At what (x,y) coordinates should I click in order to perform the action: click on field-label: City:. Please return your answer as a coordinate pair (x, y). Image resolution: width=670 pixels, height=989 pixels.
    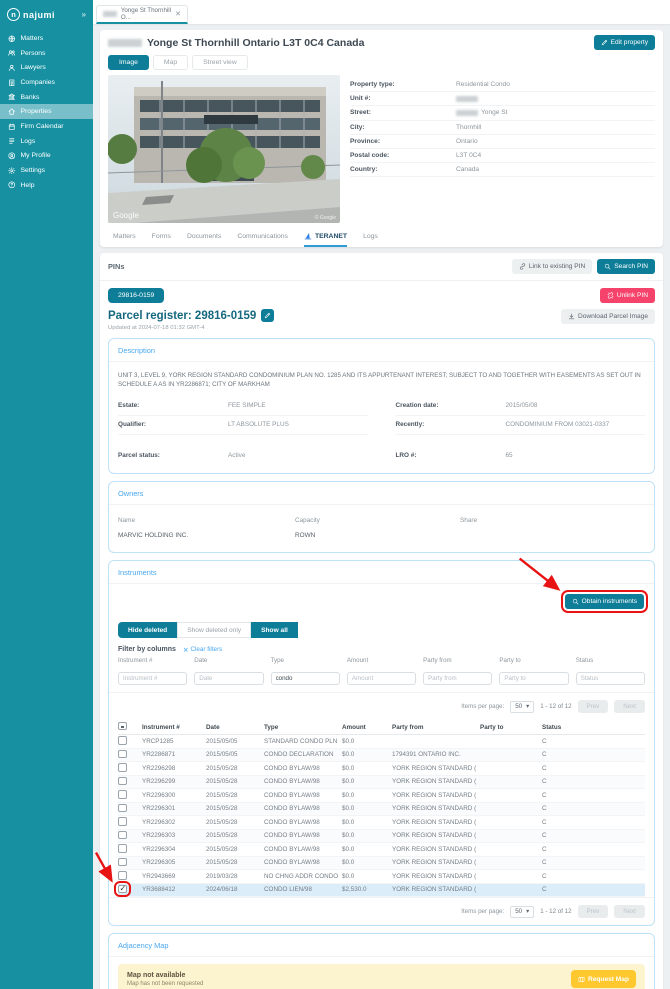
    Looking at the image, I should click on (357, 127).